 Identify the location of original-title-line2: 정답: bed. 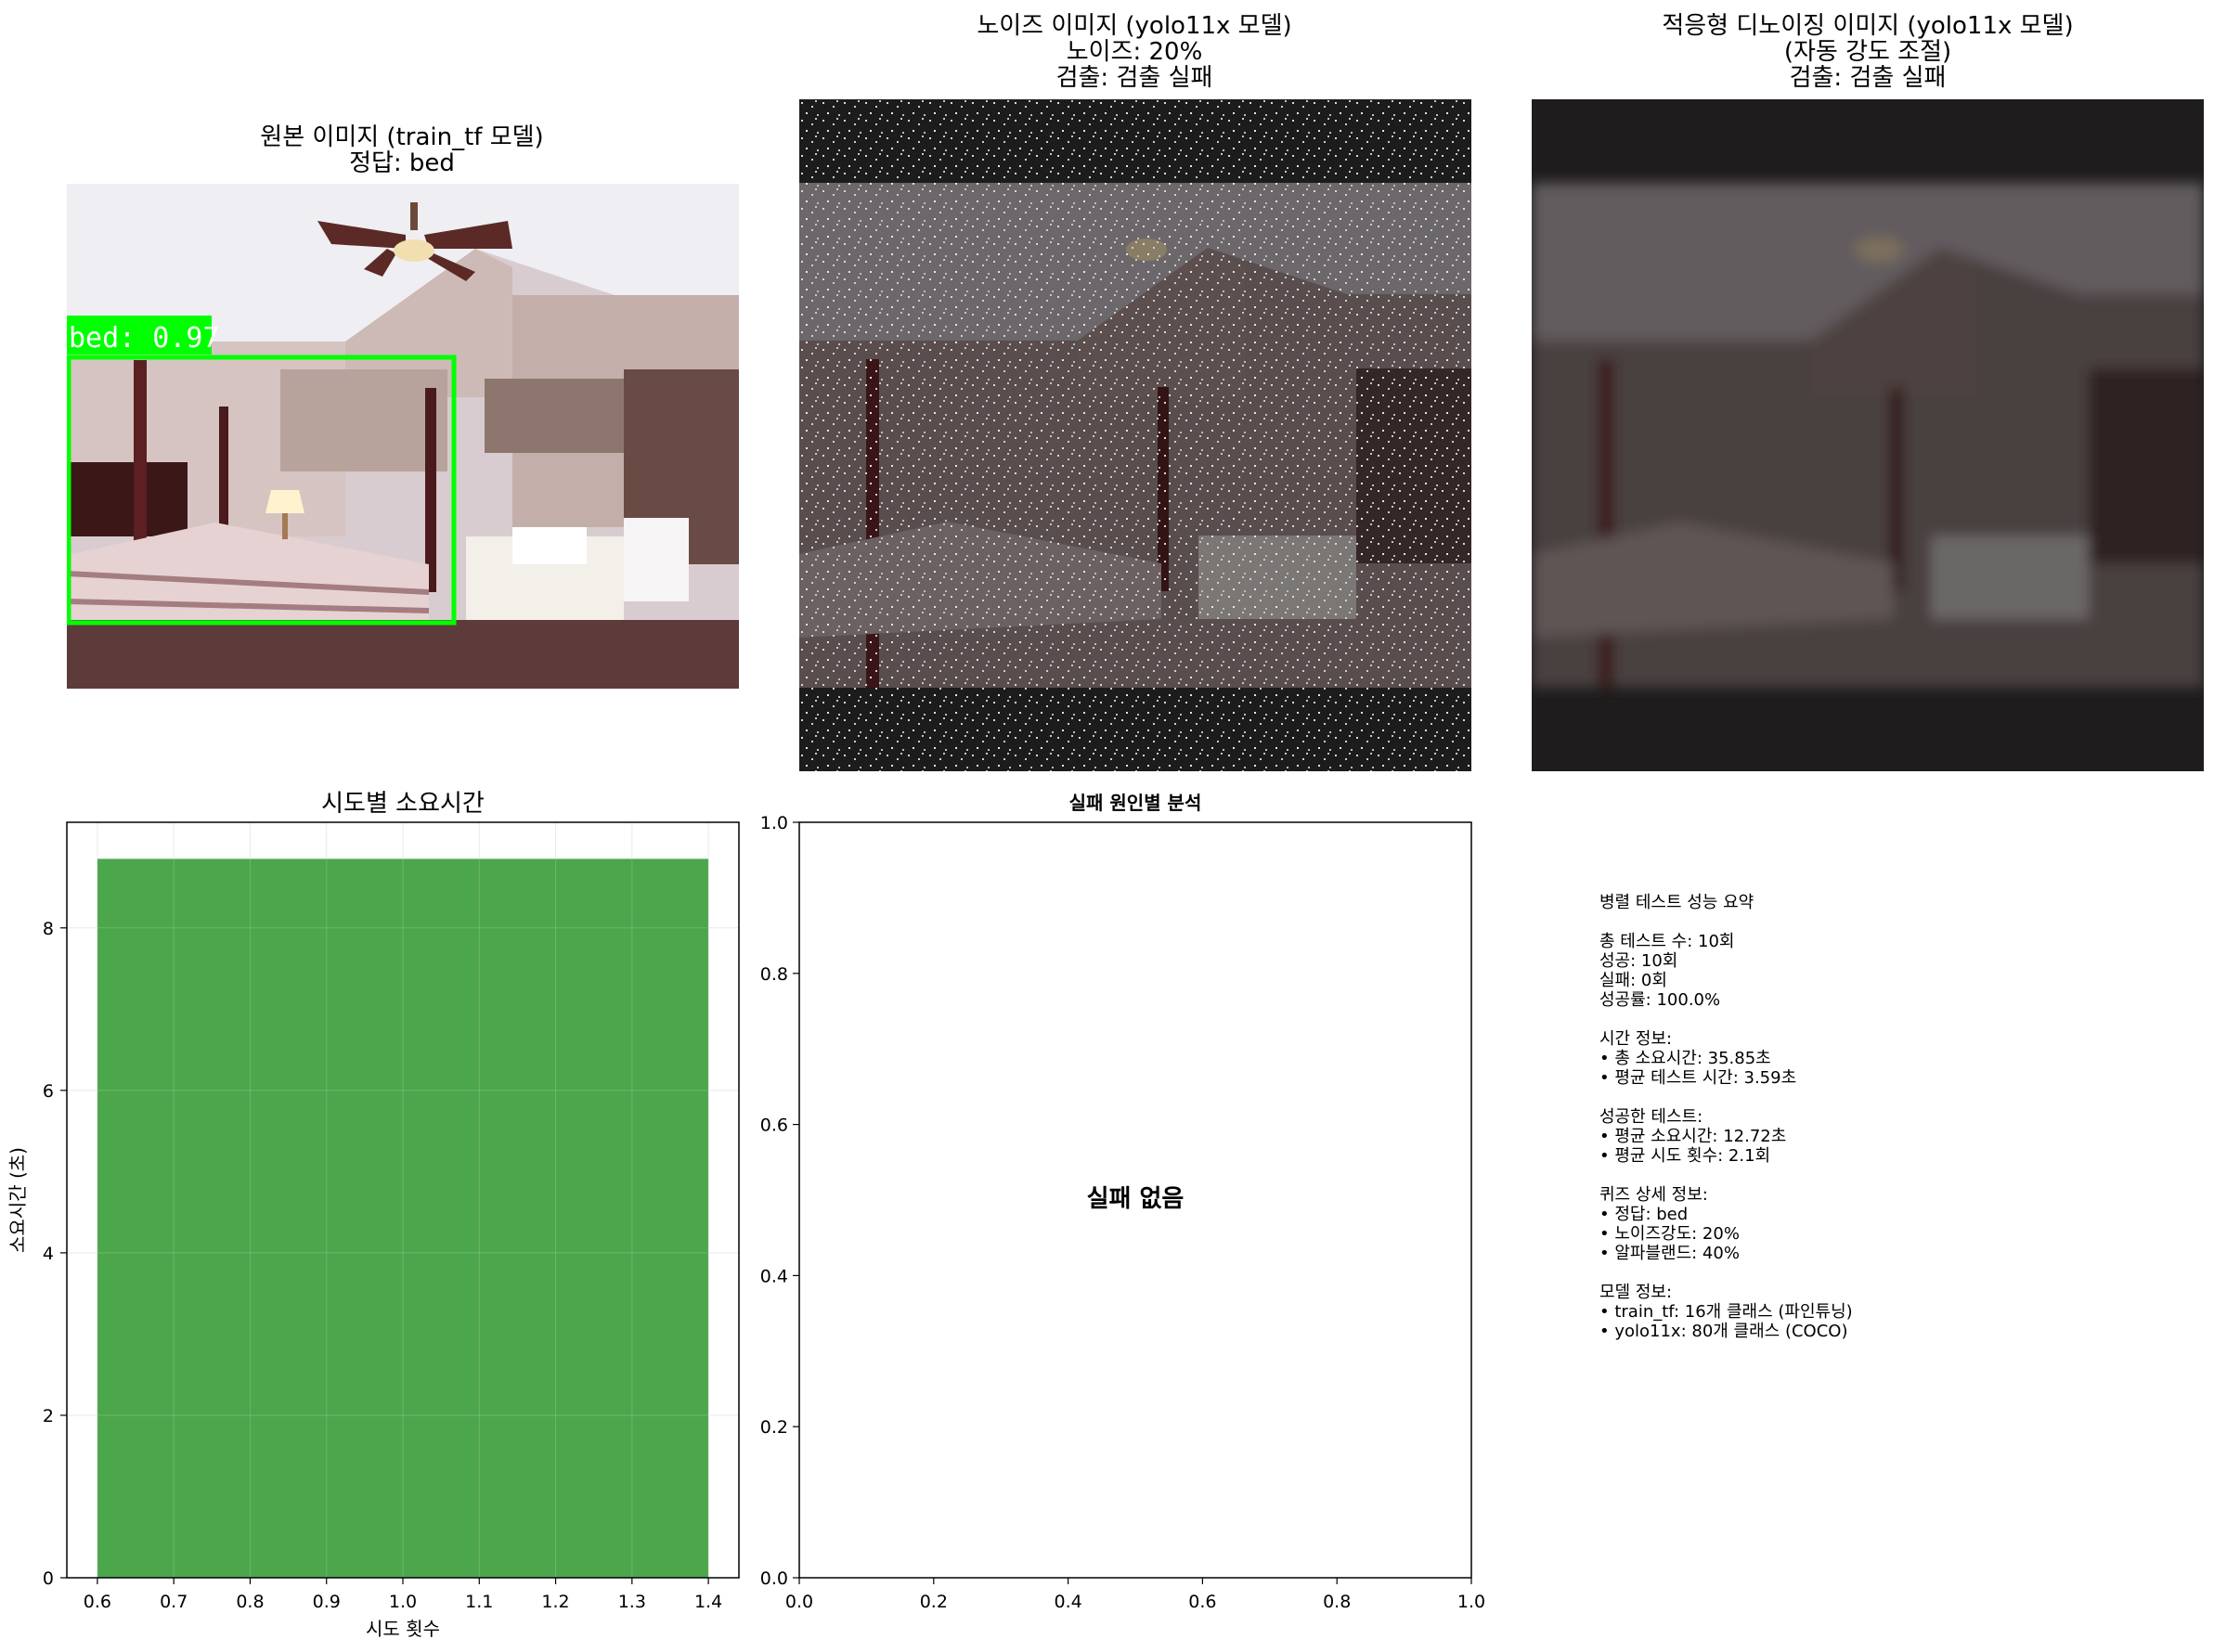
(402, 163).